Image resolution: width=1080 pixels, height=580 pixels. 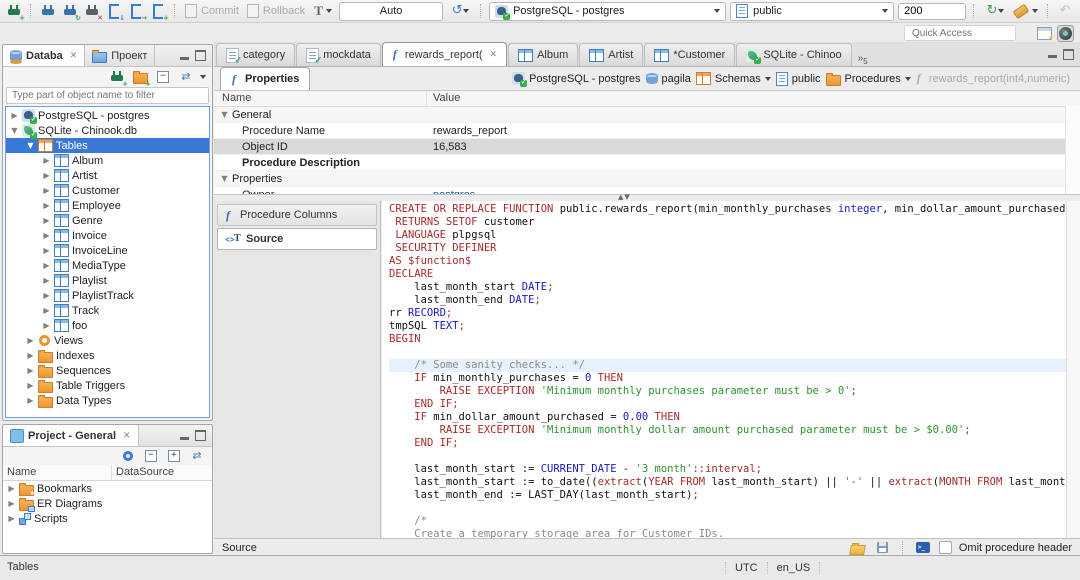 What do you see at coordinates (141, 78) in the screenshot?
I see `nav-new-folder-button: +` at bounding box center [141, 78].